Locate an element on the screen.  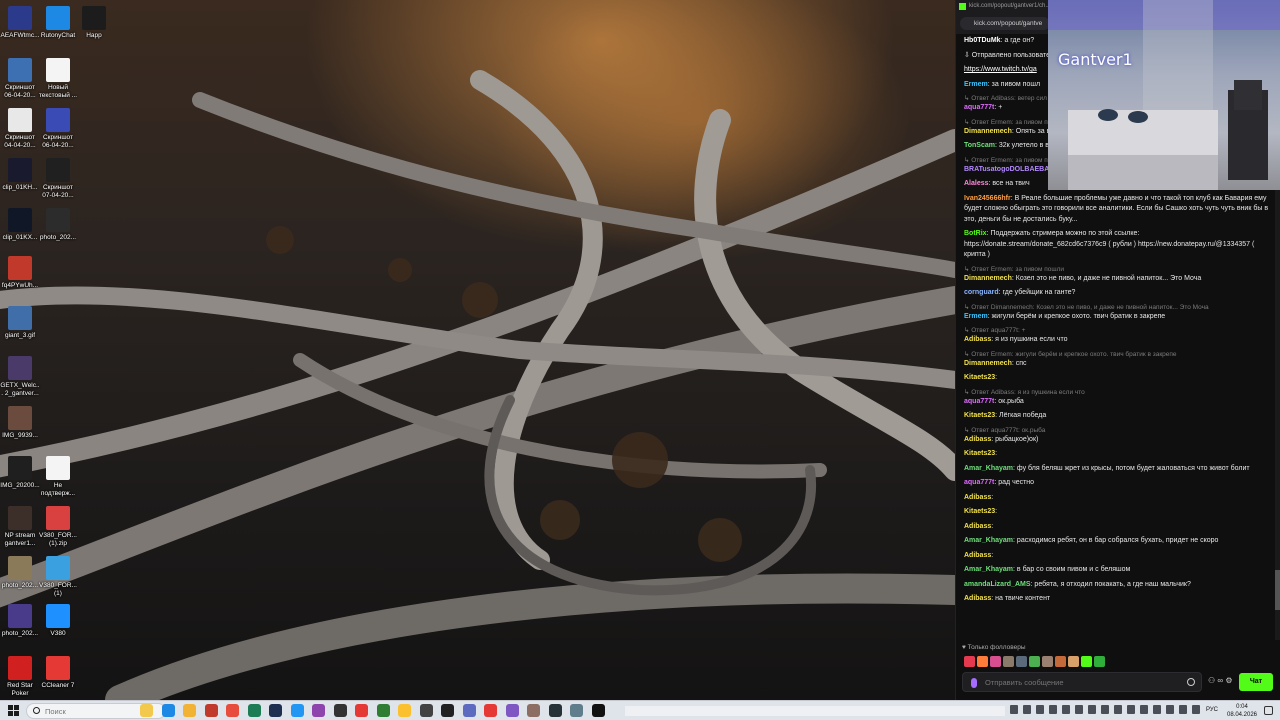
taskbar-clock: 0:04 08.04.2026 is located at coordinates (1242, 711).